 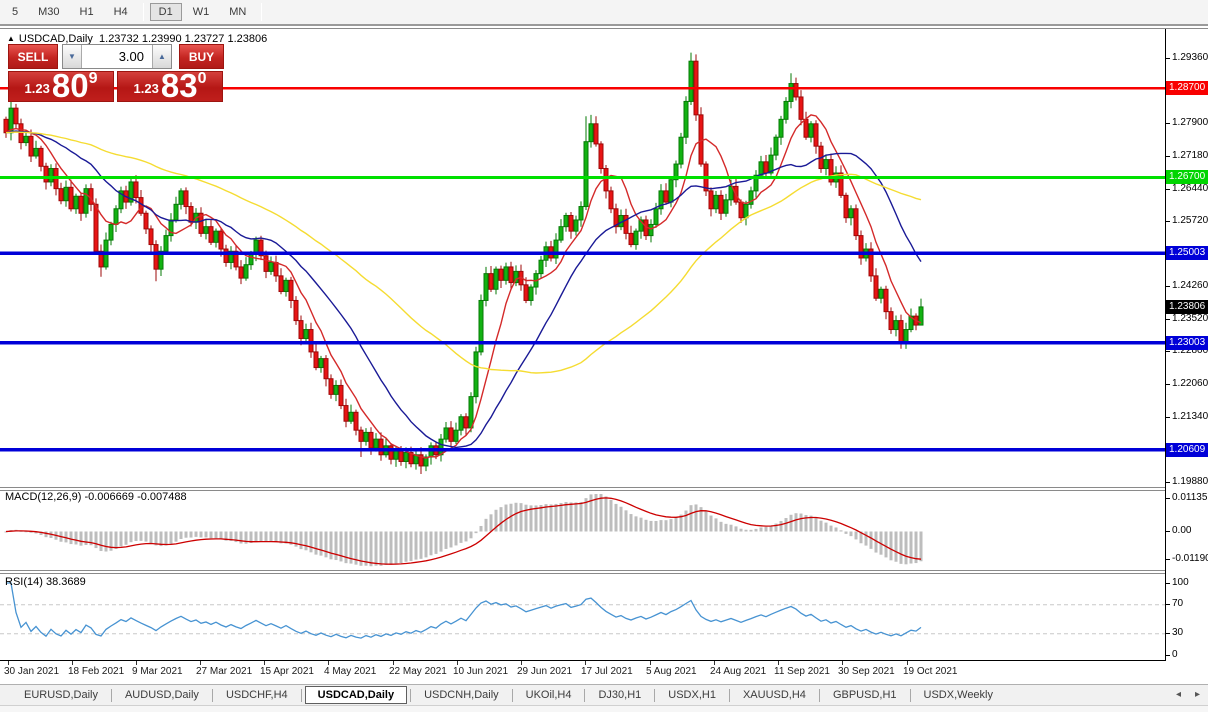 I want to click on price-axis-label: 1.29360, so click(x=1187, y=57).